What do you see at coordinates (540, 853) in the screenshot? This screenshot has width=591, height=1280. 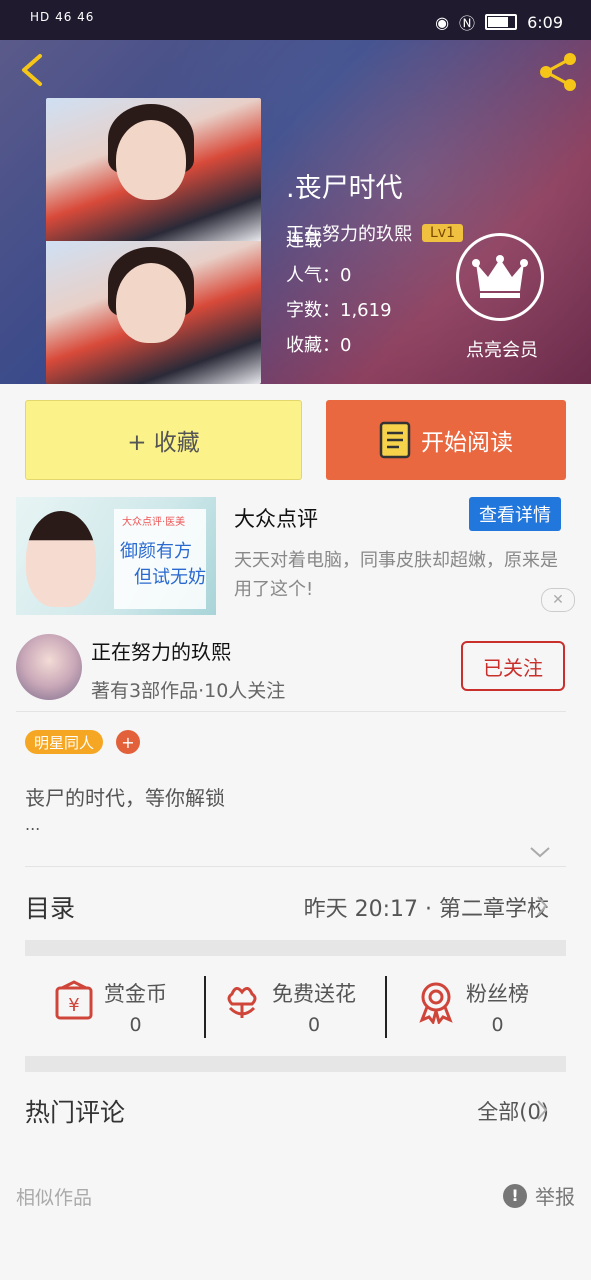 I see `expand-chevron-icon` at bounding box center [540, 853].